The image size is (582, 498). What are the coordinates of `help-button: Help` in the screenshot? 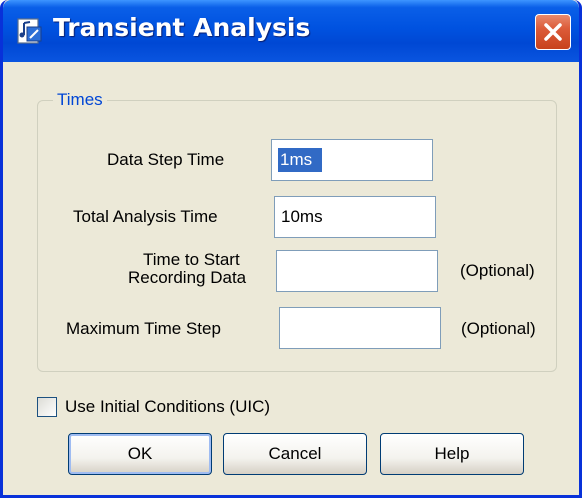 It's located at (452, 454).